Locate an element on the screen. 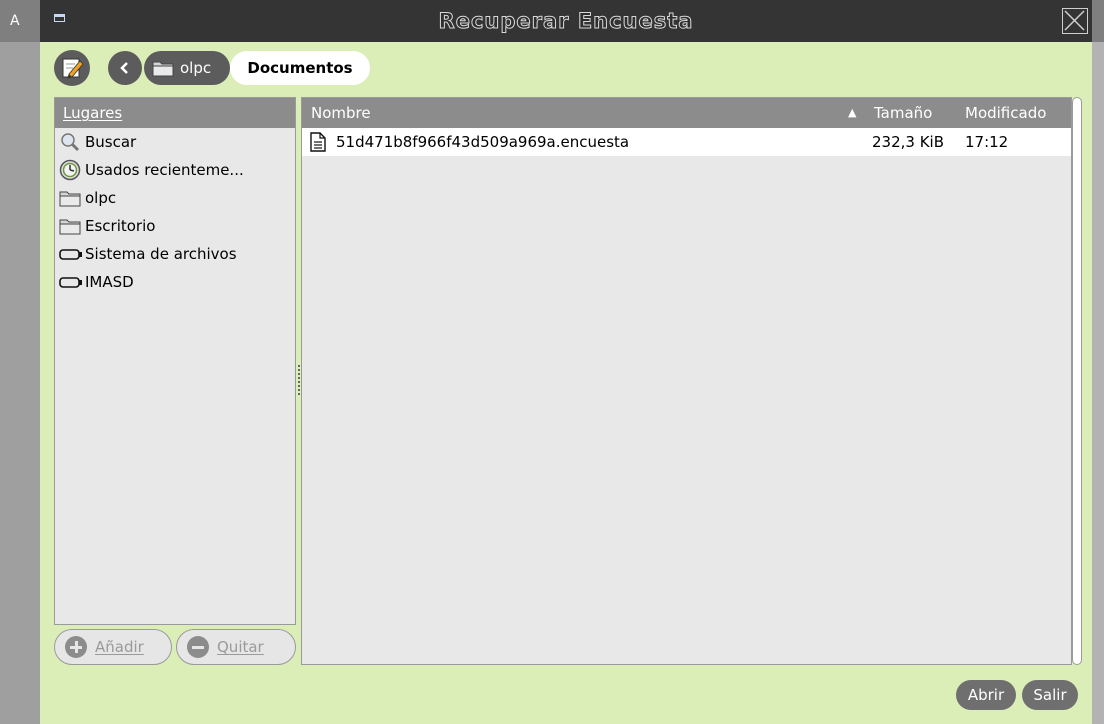  sort-ascending-icon: ▲ is located at coordinates (852, 112).